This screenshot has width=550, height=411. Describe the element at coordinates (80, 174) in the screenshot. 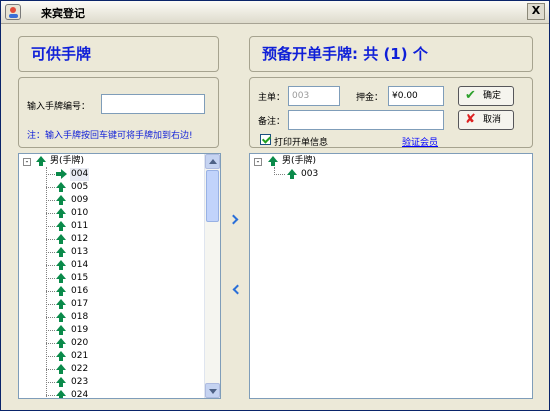

I see `tree-item: 004` at that location.